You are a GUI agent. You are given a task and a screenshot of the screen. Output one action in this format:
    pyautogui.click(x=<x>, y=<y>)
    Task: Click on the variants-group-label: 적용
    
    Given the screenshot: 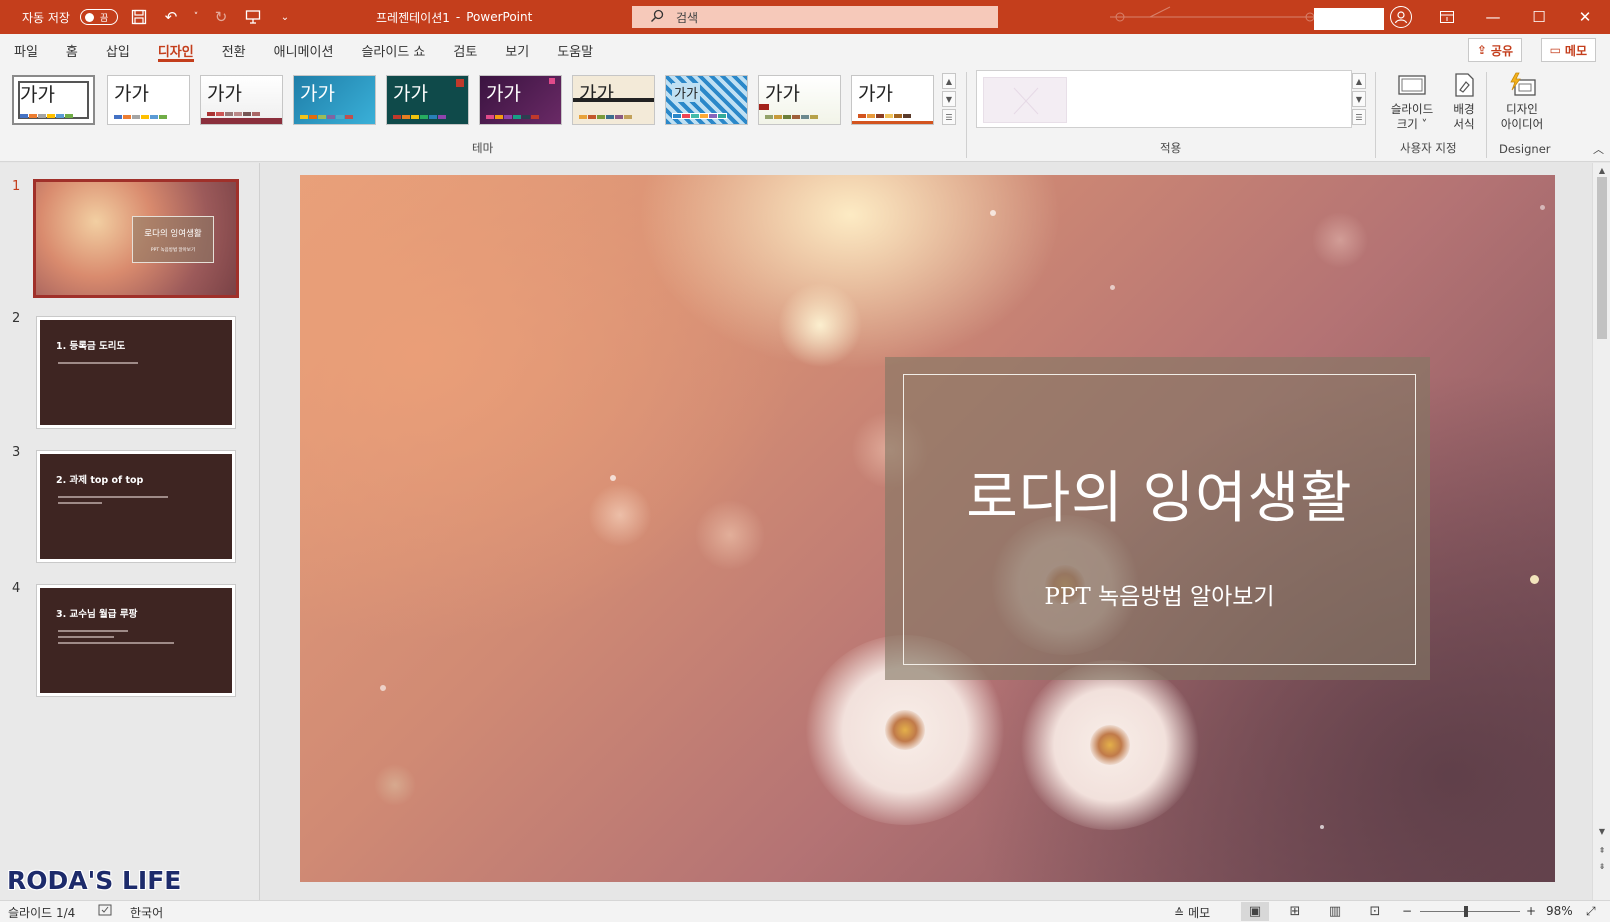 What is the action you would take?
    pyautogui.click(x=1171, y=148)
    